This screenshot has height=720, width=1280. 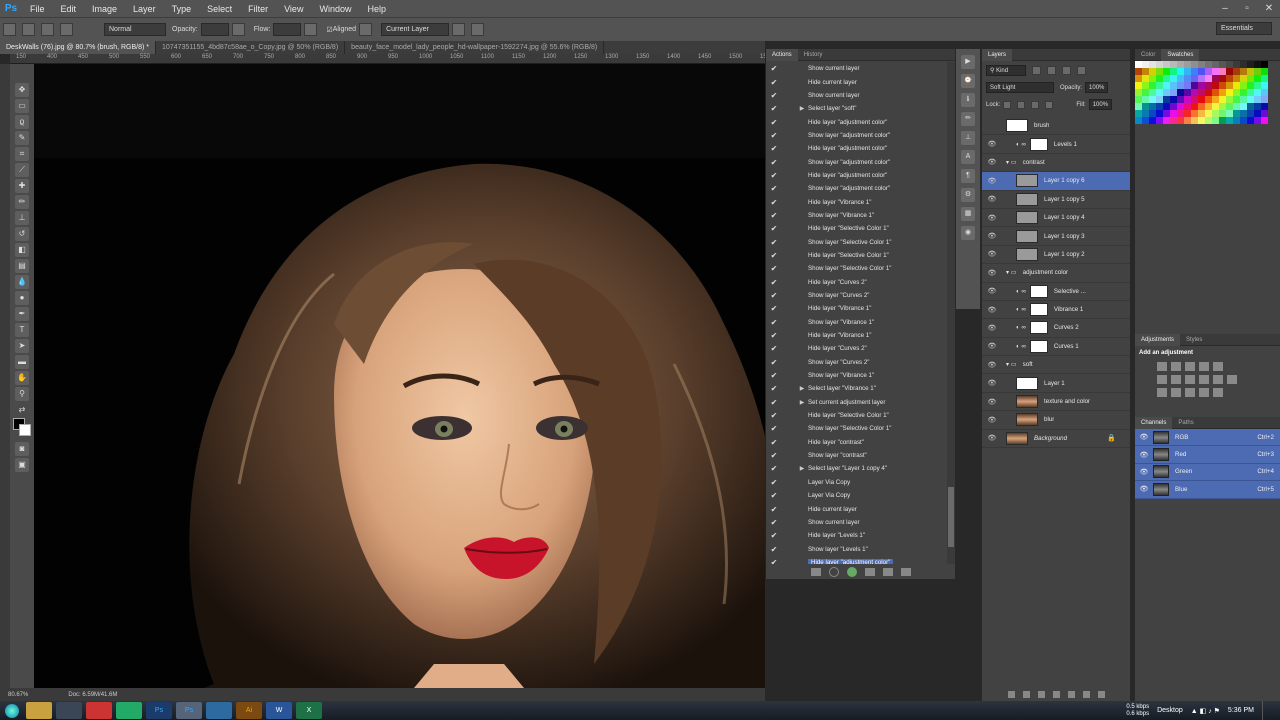 I want to click on tab-swatches: Swatches, so click(x=1180, y=54).